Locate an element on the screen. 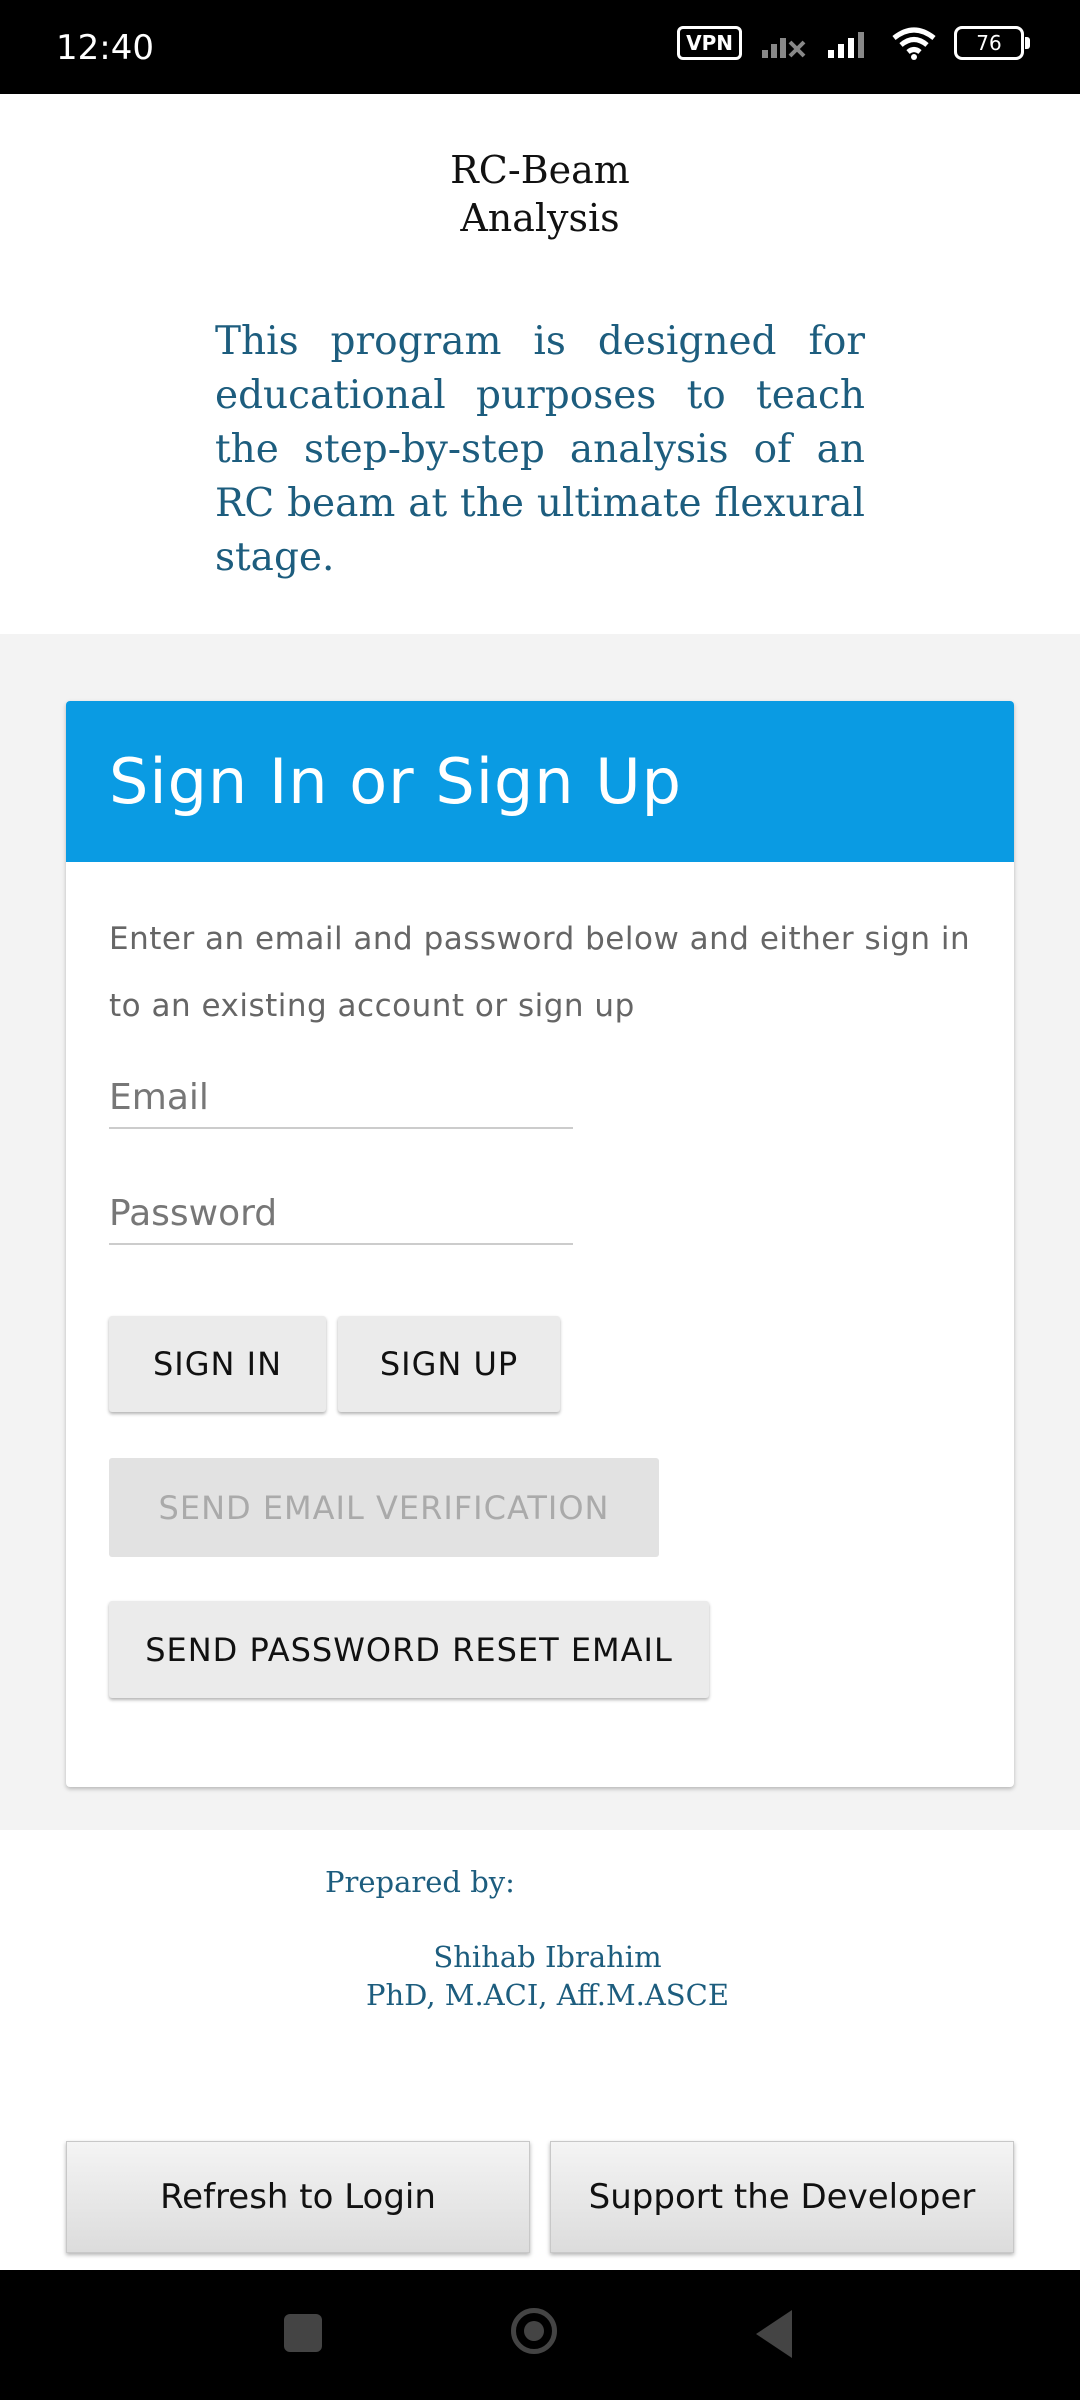  home-icon is located at coordinates (534, 2331).